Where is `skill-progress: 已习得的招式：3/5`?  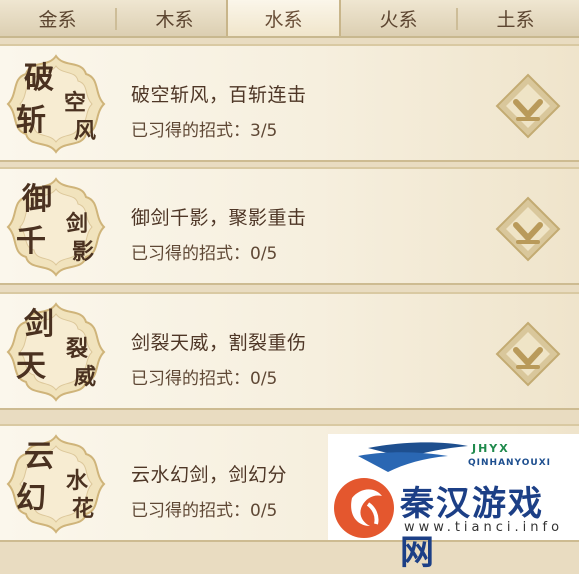 skill-progress: 已习得的招式：3/5 is located at coordinates (204, 131).